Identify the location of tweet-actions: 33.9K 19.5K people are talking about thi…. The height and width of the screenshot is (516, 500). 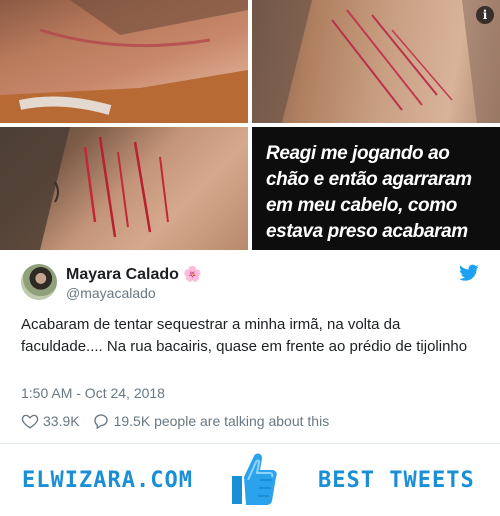
(175, 421).